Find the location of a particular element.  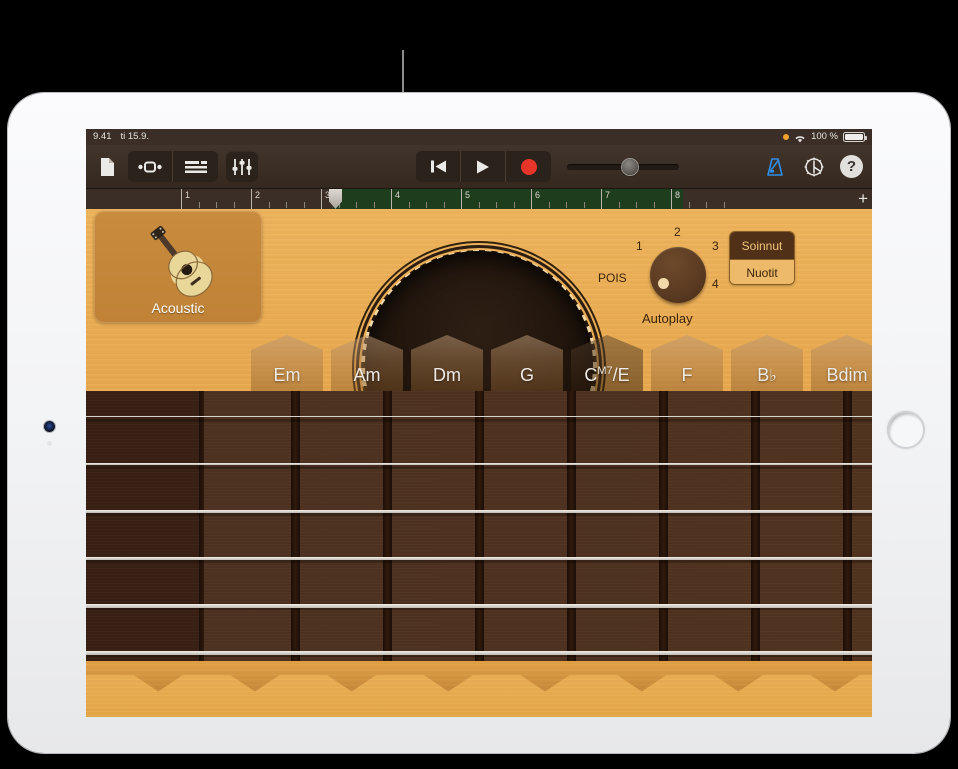

chord-strip: Bdim is located at coordinates (841, 366).